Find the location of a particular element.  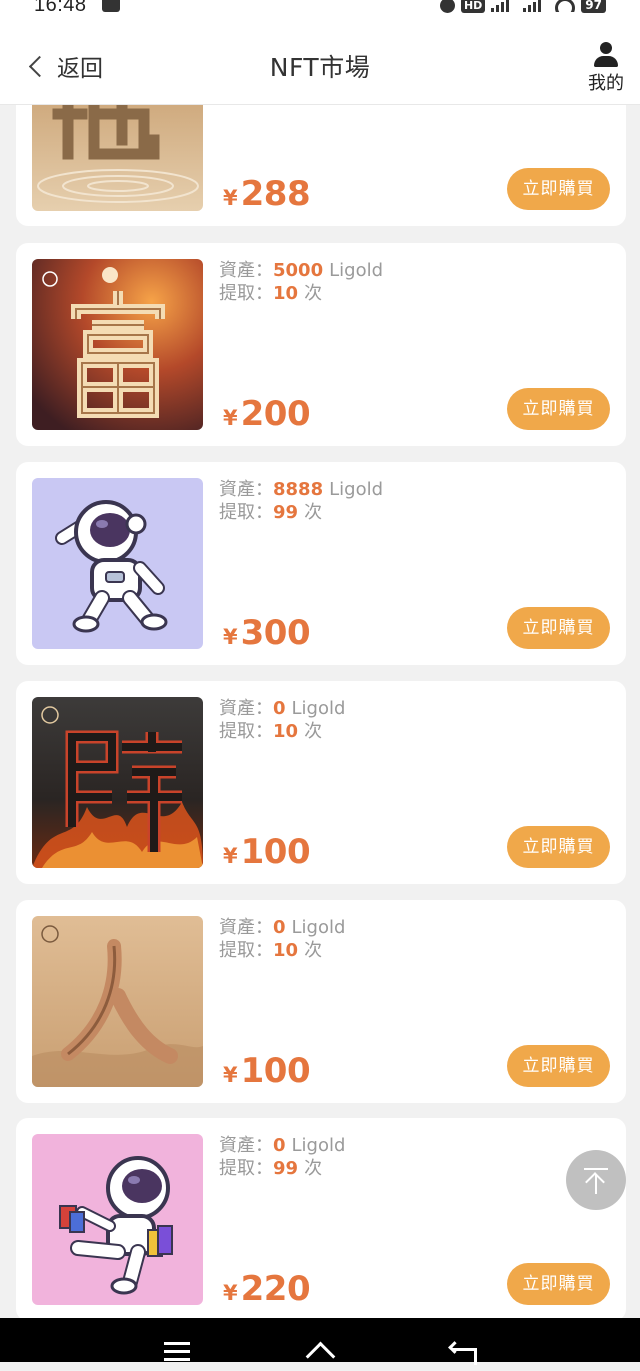

nft-card: 資產：5000 Ligold 提取：10 次 ¥ 200 立即購買 is located at coordinates (321, 344).